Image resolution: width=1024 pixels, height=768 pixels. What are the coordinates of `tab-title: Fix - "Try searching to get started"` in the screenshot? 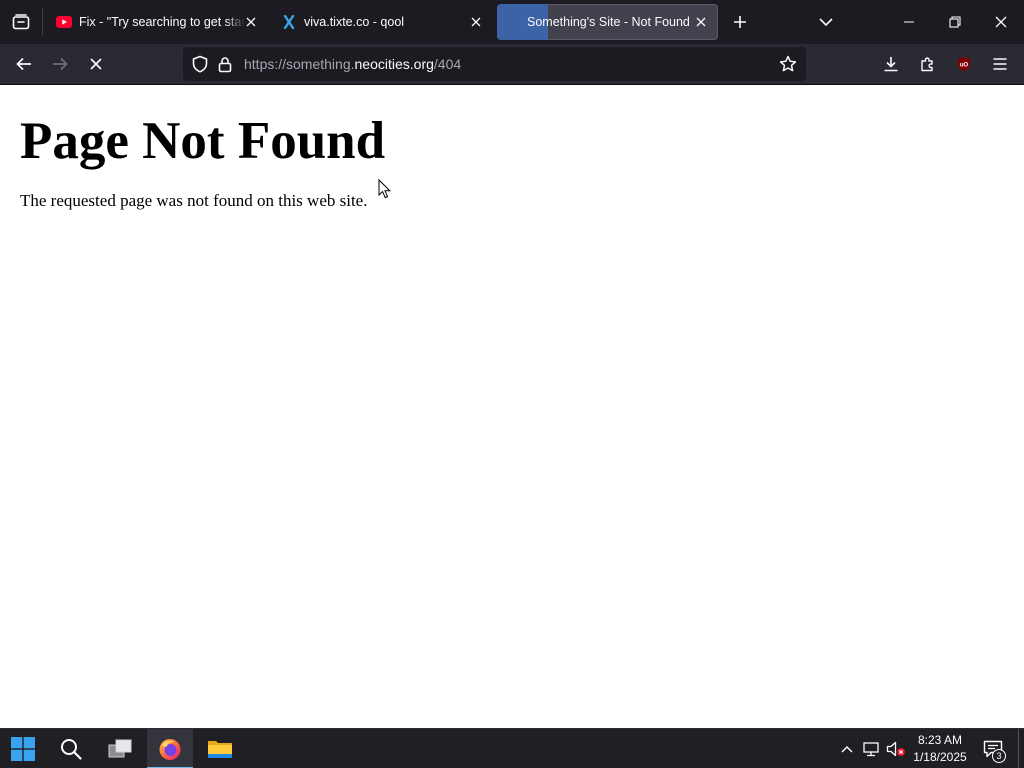 It's located at (162, 22).